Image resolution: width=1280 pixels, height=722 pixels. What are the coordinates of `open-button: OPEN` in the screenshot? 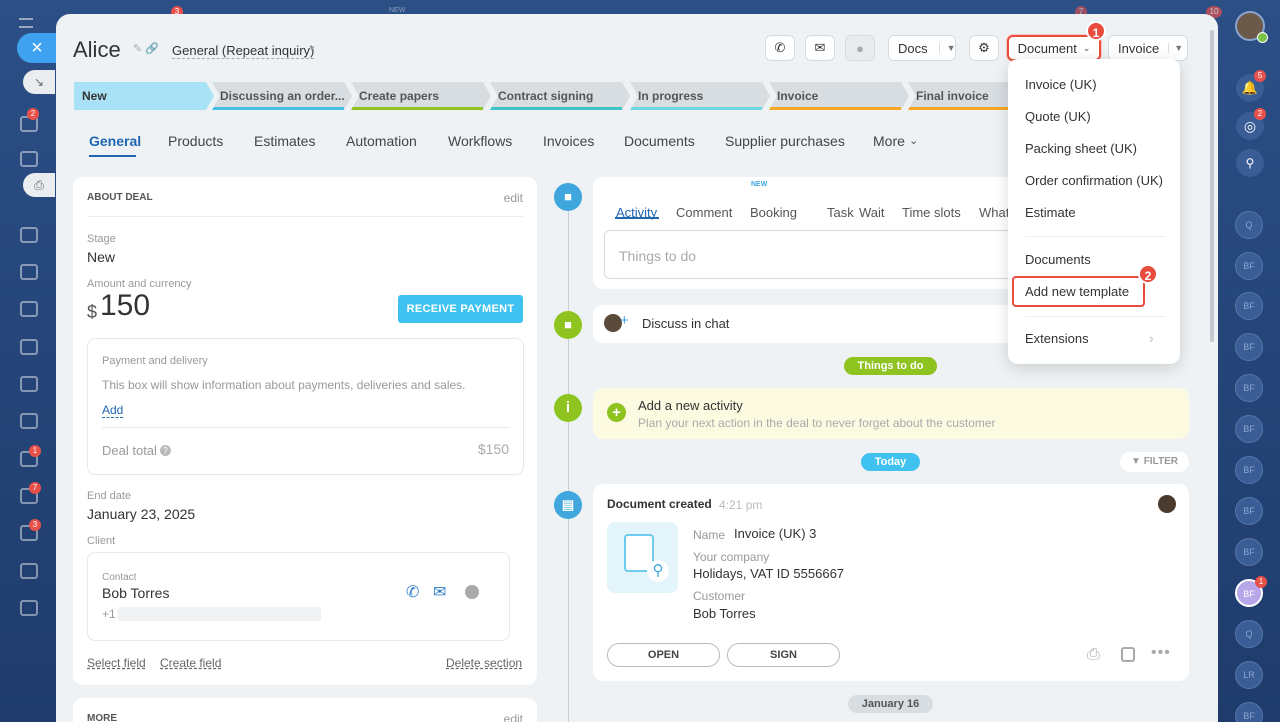 It's located at (663, 655).